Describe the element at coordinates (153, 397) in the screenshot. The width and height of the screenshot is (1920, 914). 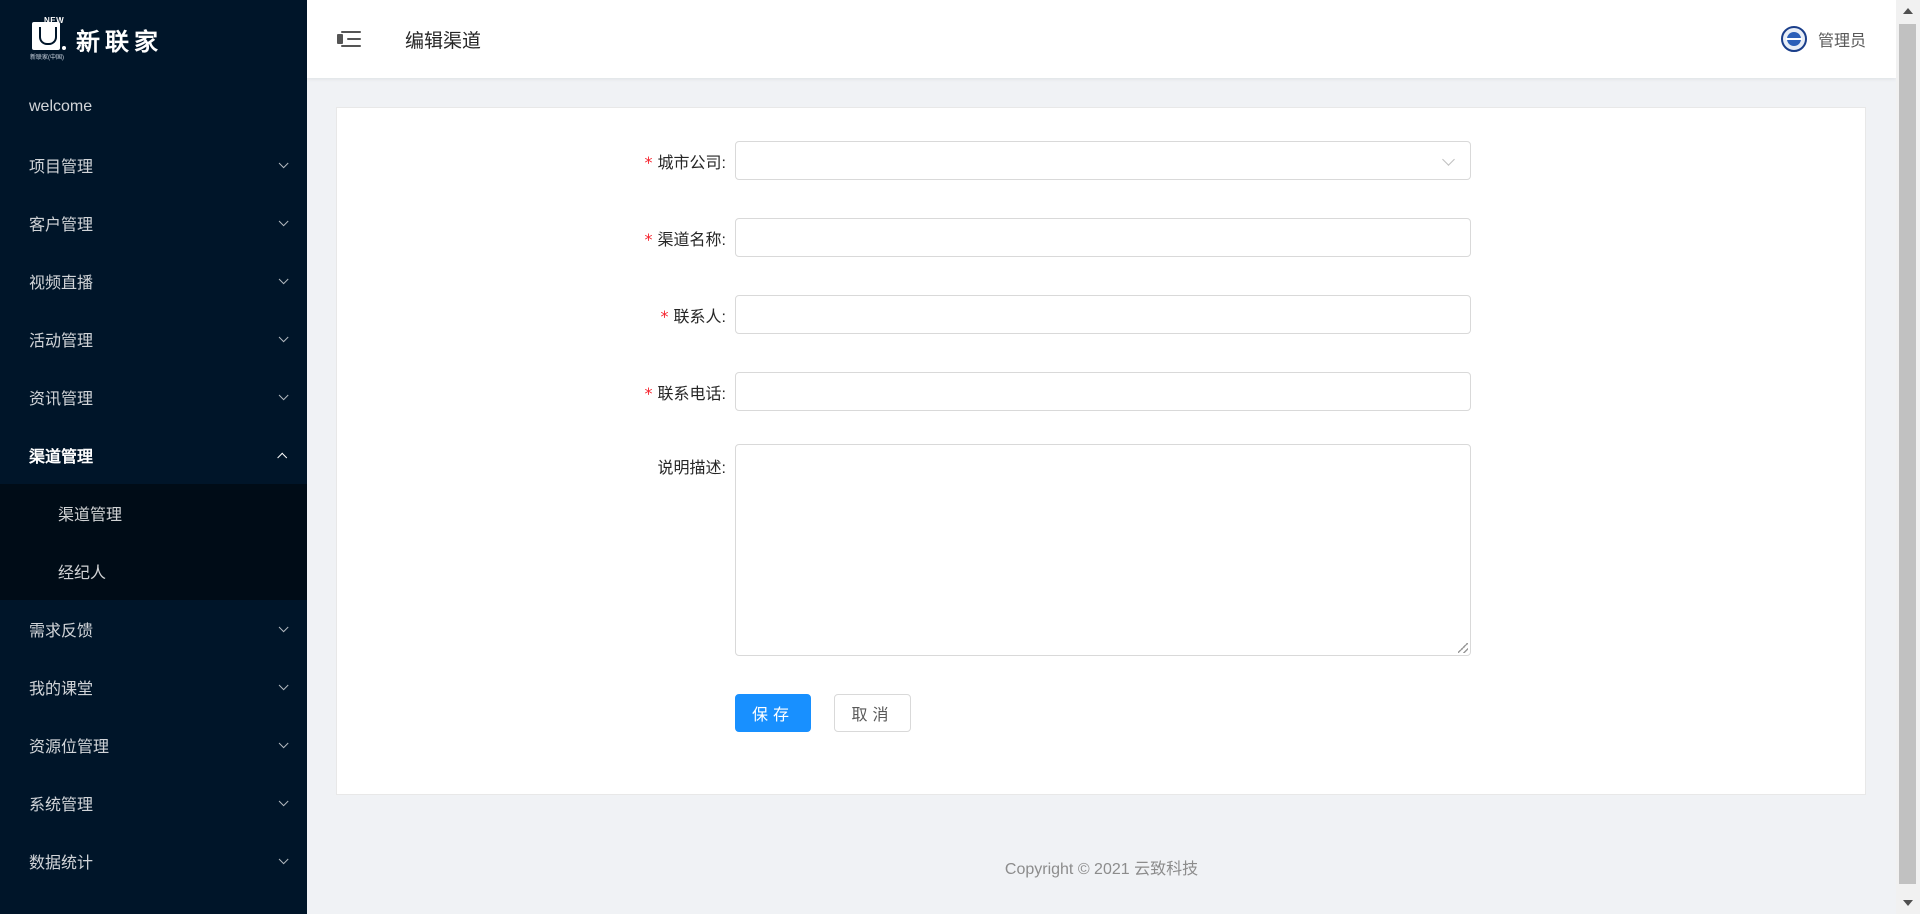
I see `sidebar-item-news-management: 资讯管理` at that location.